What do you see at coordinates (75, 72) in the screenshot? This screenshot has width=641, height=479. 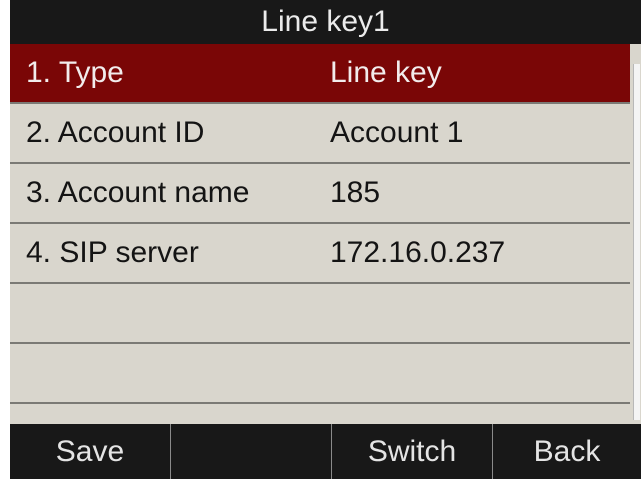 I see `list-item-label: 1. Type` at bounding box center [75, 72].